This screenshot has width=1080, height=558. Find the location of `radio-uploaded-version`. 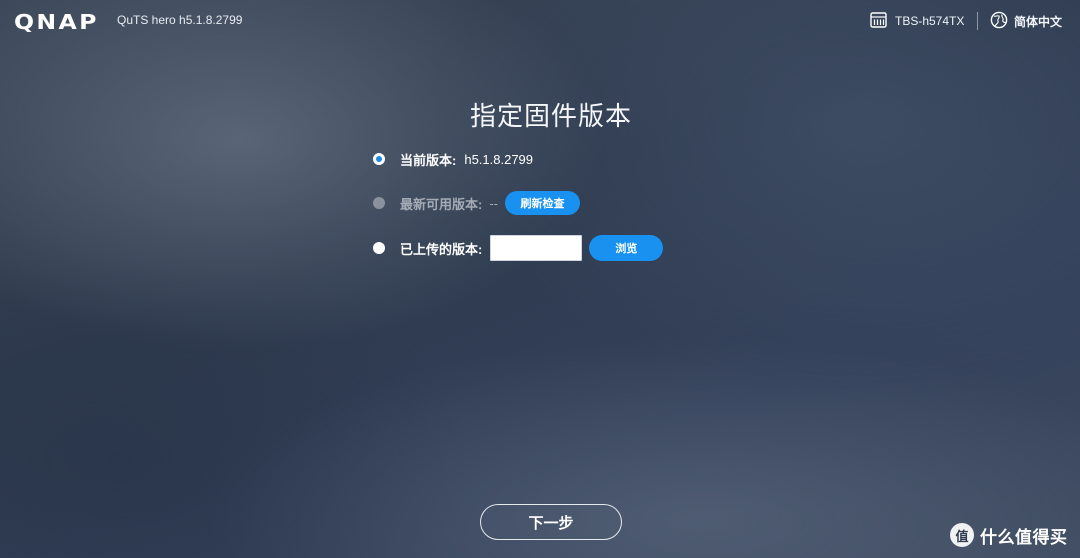

radio-uploaded-version is located at coordinates (379, 248).